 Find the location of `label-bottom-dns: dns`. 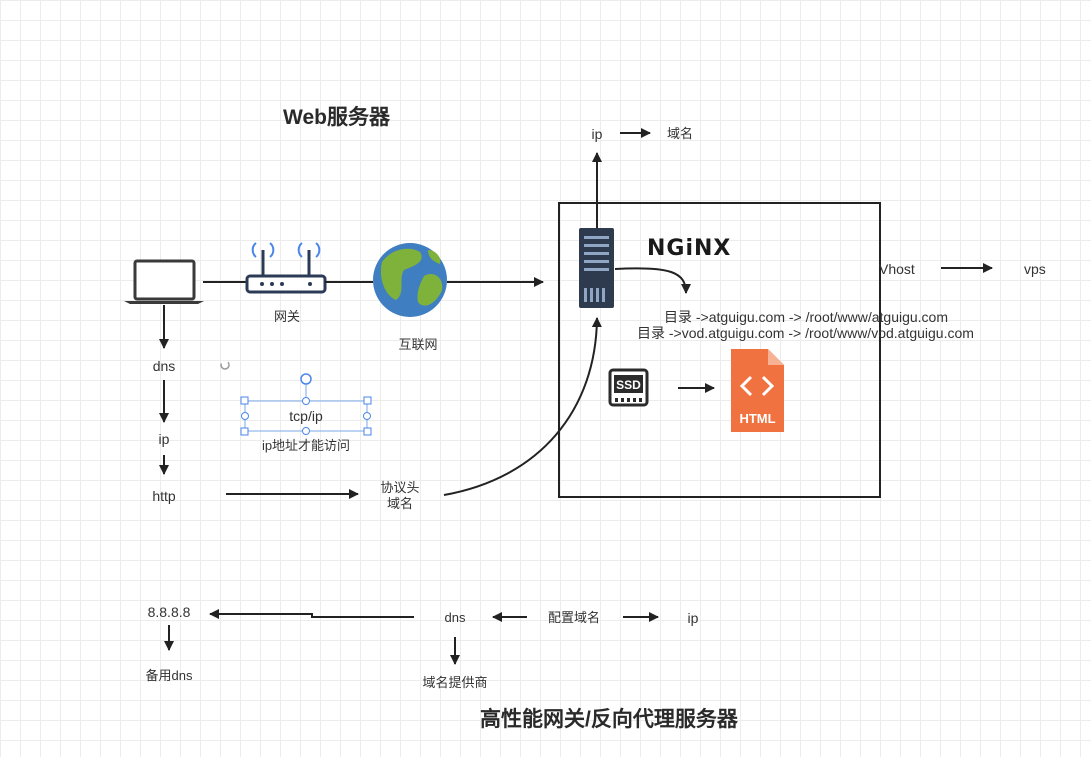

label-bottom-dns: dns is located at coordinates (455, 617).